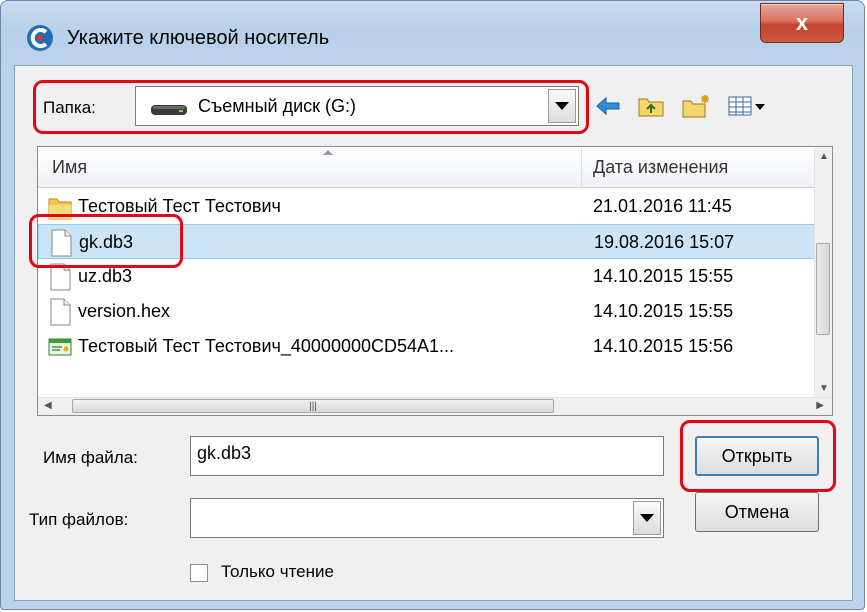 The width and height of the screenshot is (867, 612). I want to click on certificate-icon, so click(60, 347).